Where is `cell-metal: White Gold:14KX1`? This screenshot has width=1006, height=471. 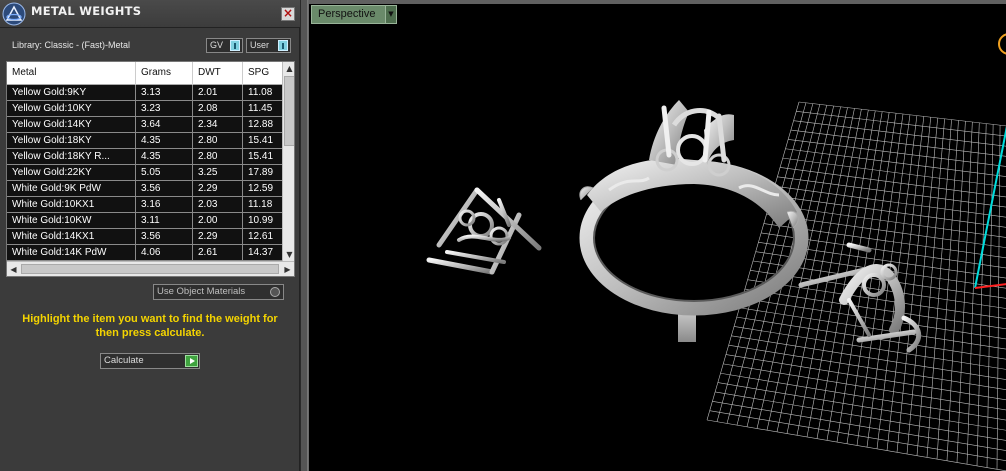 cell-metal: White Gold:14KX1 is located at coordinates (71, 237).